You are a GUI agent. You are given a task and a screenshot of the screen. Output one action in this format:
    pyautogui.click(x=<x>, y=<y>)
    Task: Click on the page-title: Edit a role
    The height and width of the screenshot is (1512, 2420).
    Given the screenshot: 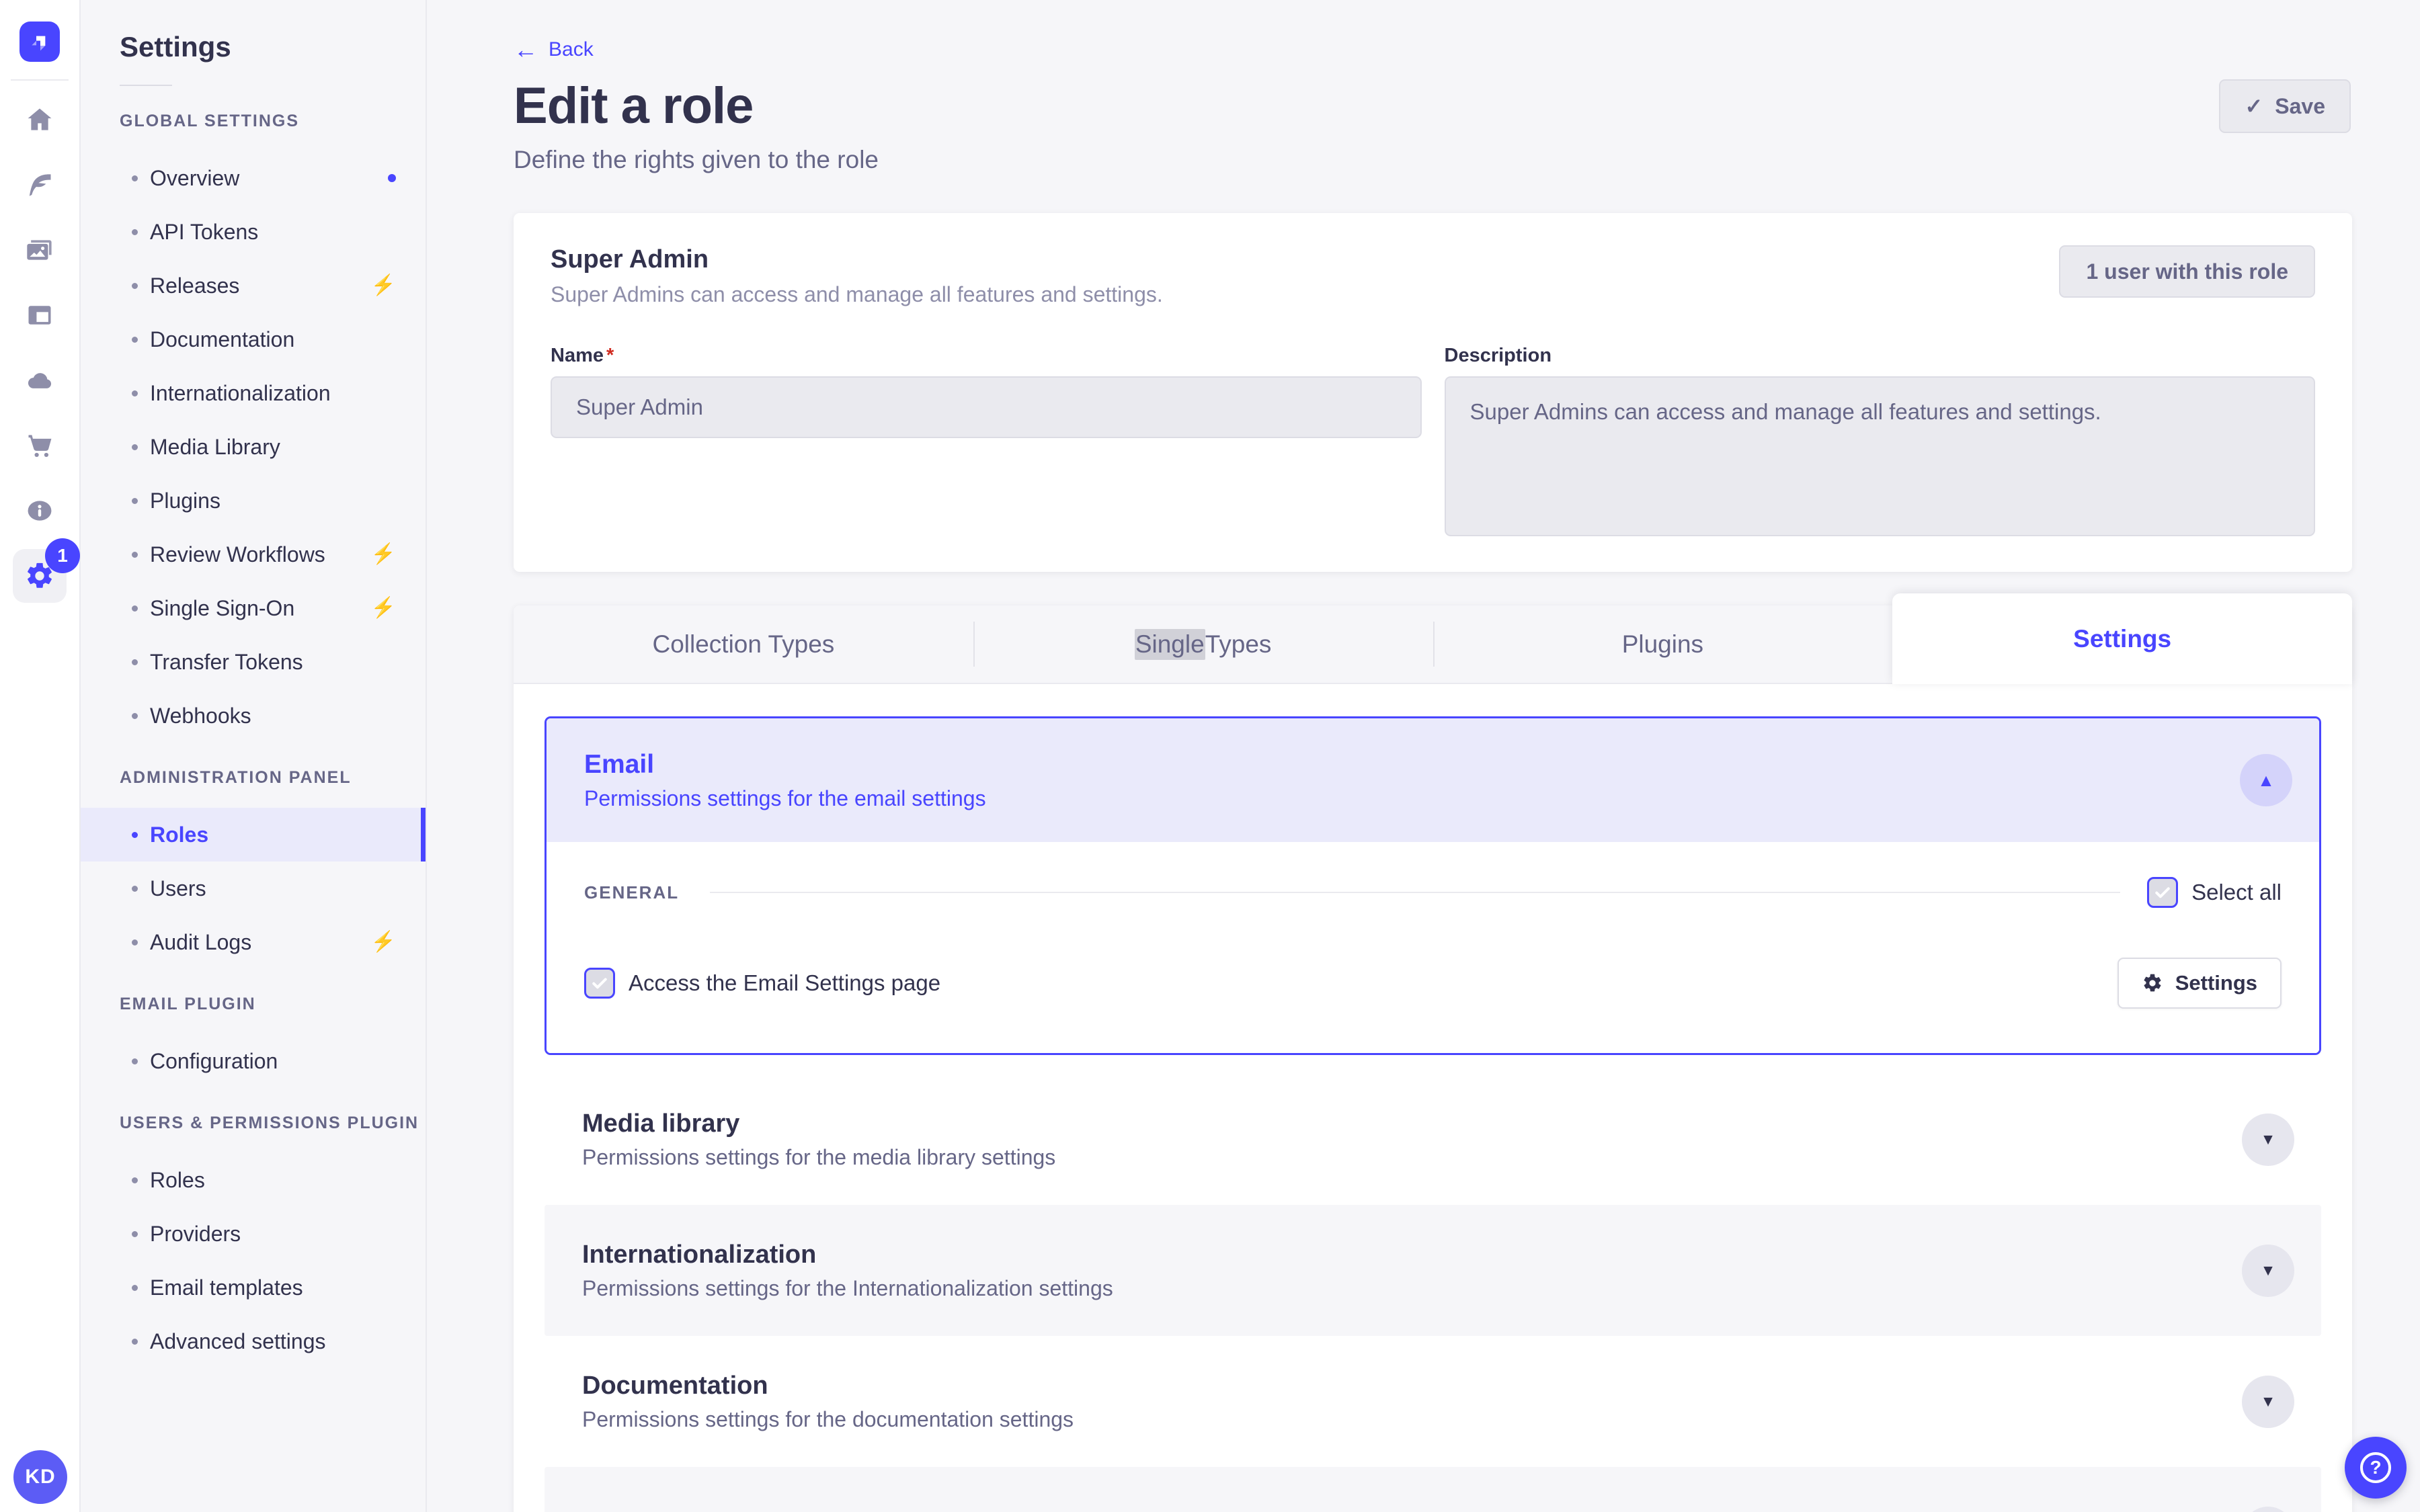 What is the action you would take?
    pyautogui.click(x=634, y=106)
    